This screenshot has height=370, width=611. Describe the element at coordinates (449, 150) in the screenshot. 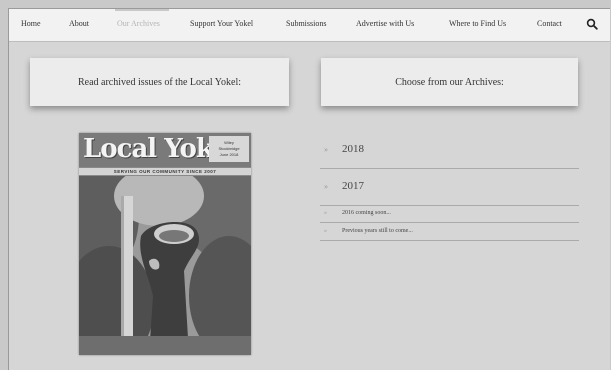

I see `archive-year-2018: » 2018` at that location.